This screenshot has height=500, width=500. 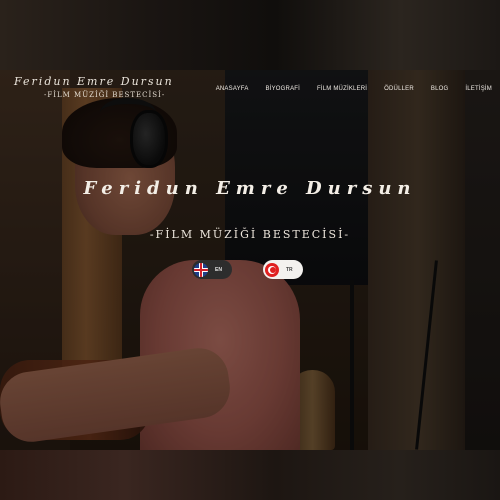 What do you see at coordinates (289, 269) in the screenshot?
I see `language-label-tr: TR` at bounding box center [289, 269].